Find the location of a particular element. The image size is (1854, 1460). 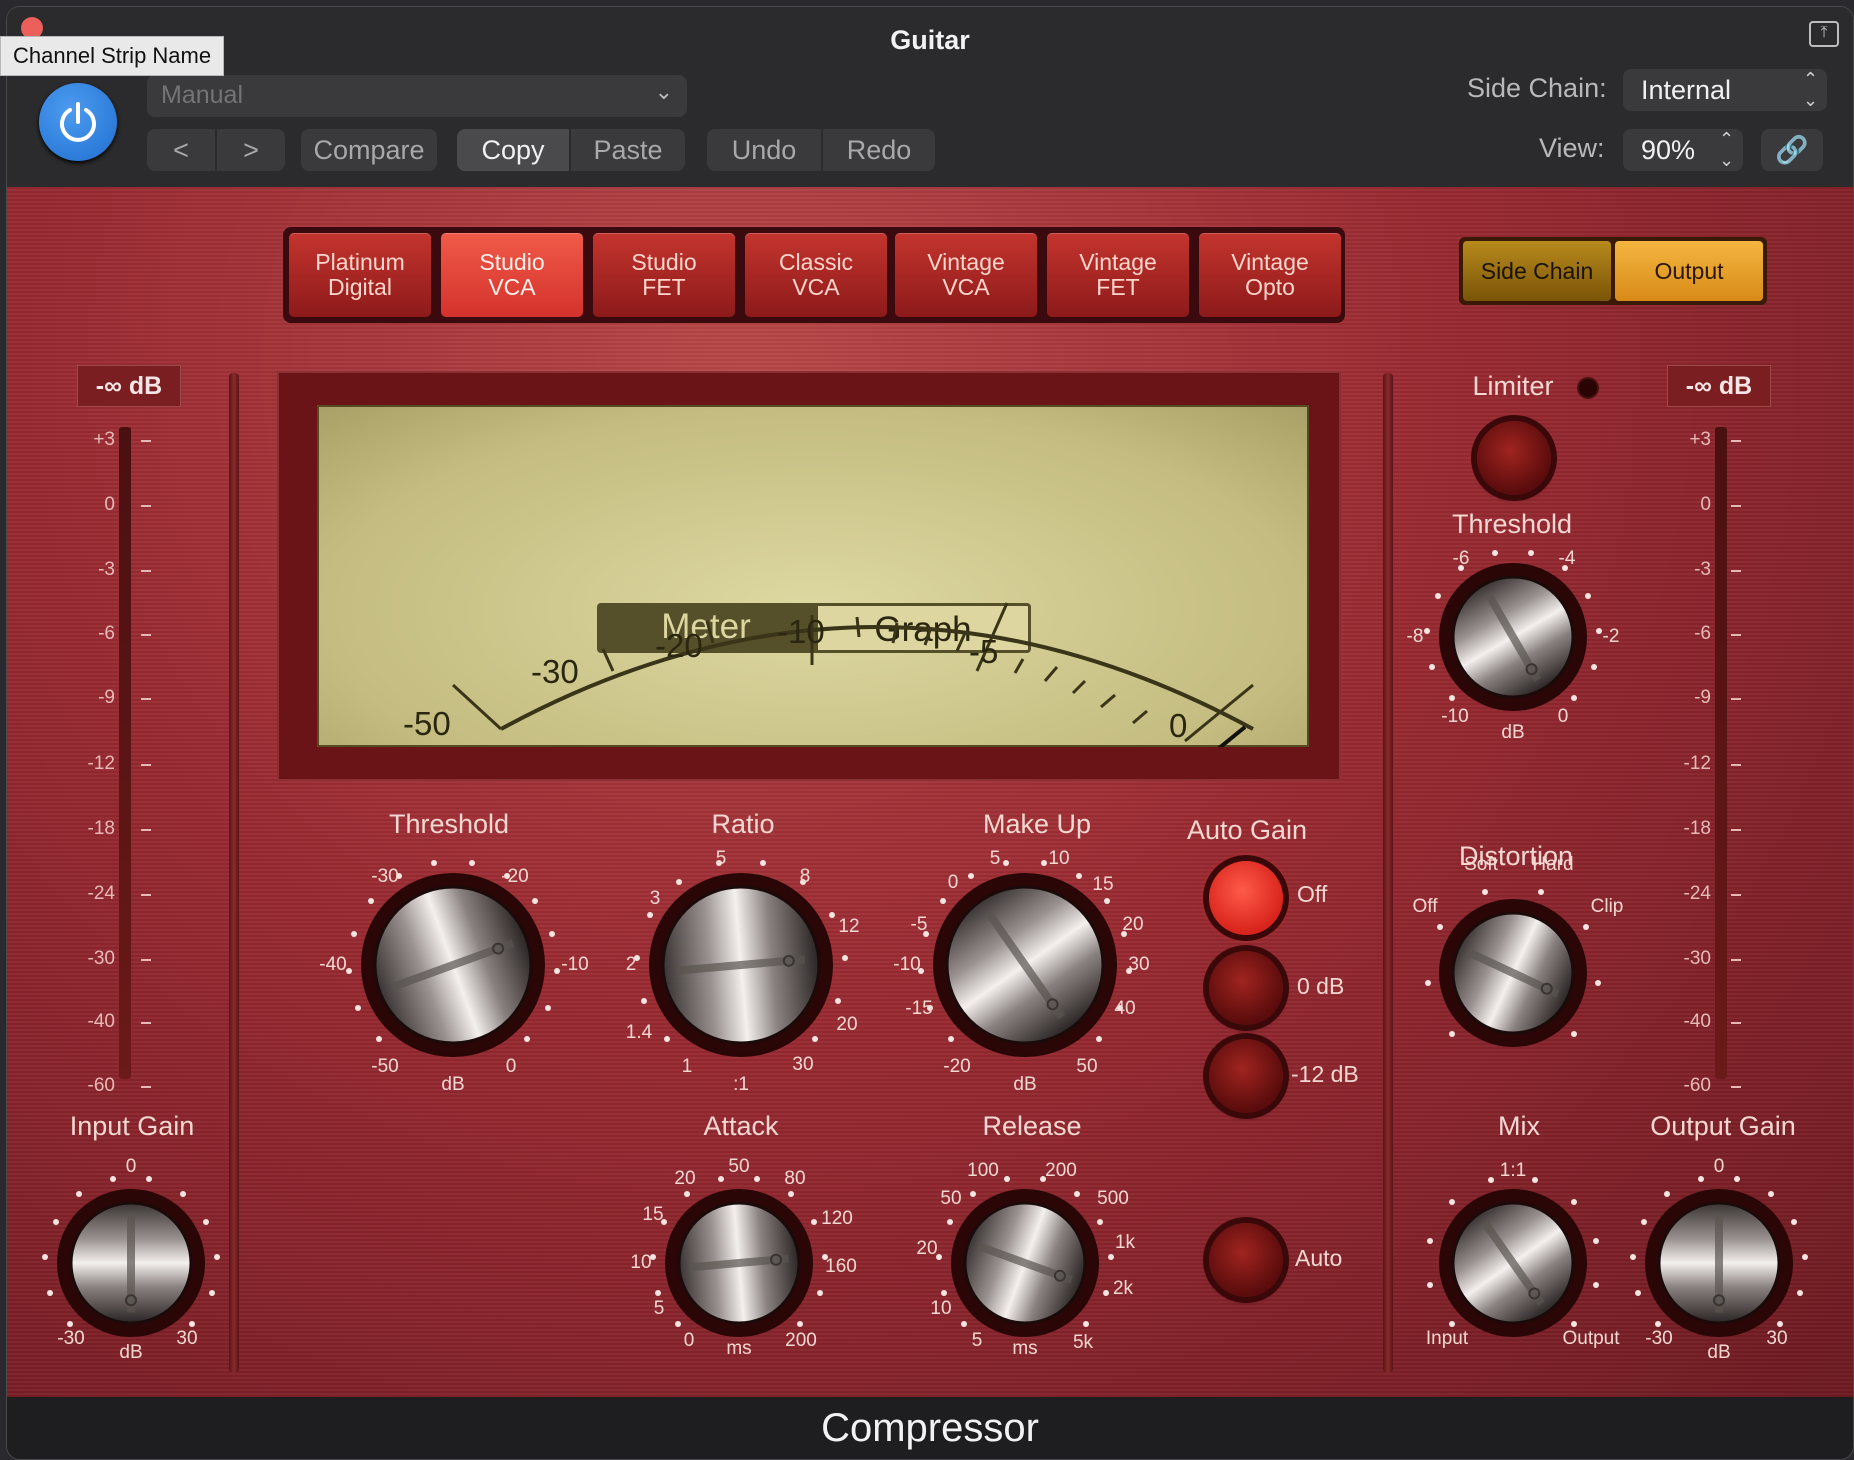

attack-label: Attack is located at coordinates (741, 1126).